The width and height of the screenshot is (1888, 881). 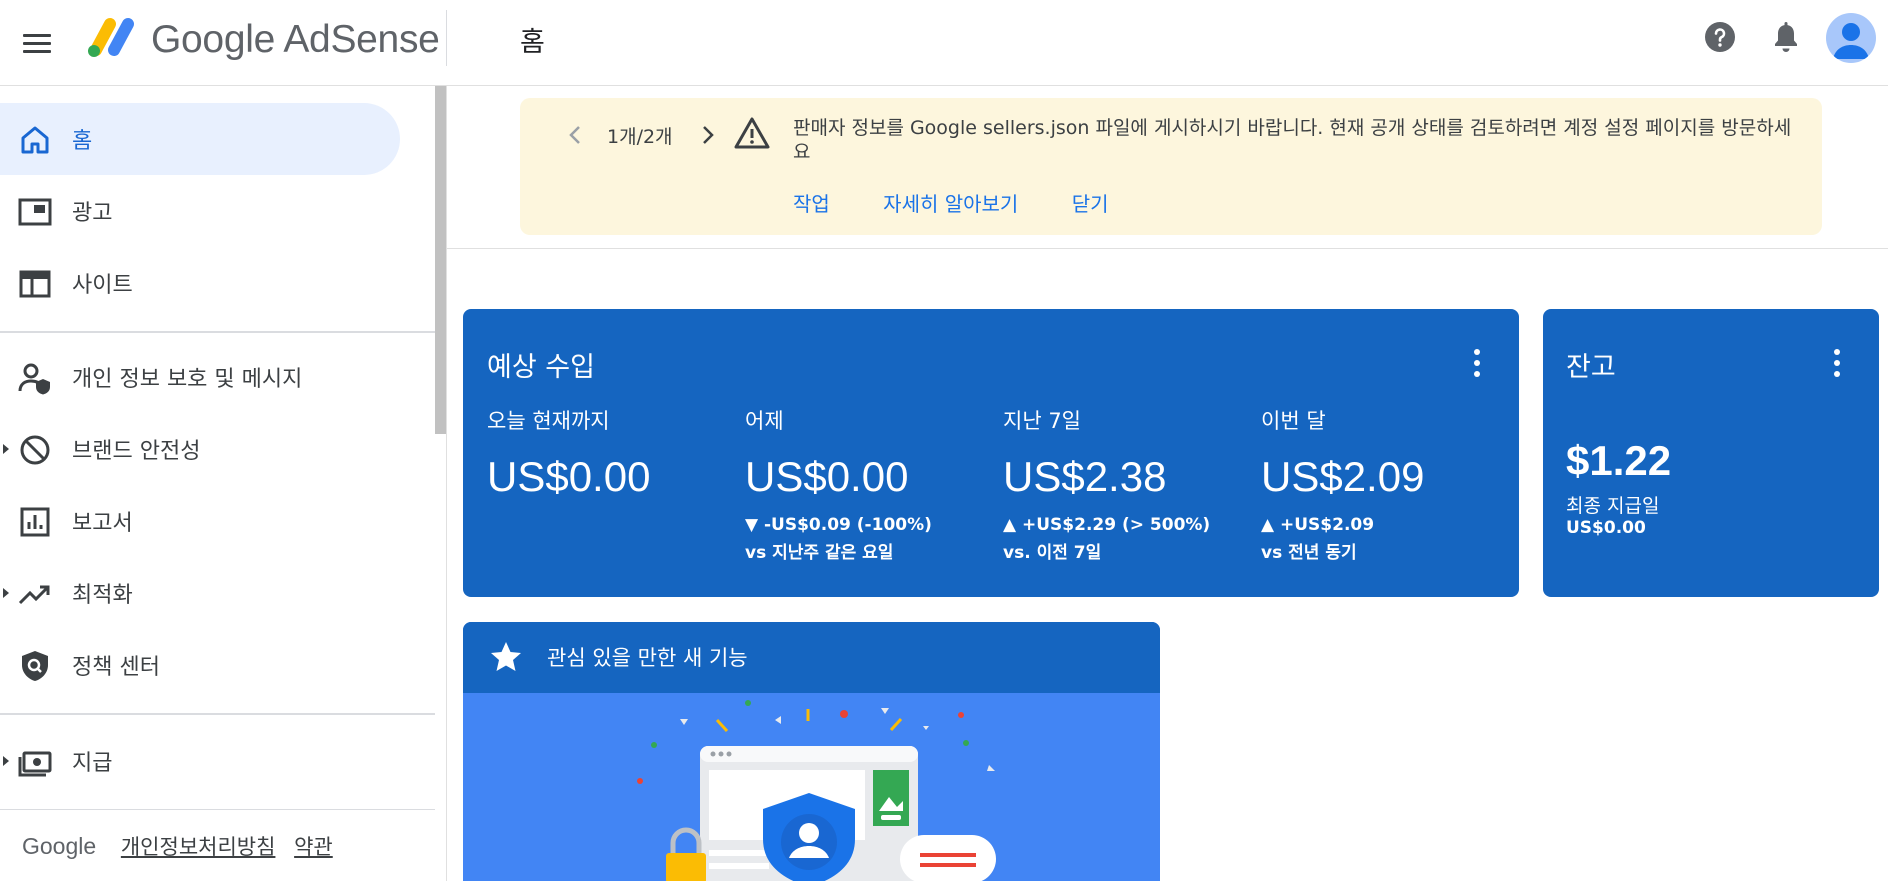 What do you see at coordinates (200, 665) in the screenshot?
I see `sidebar-item-policy-center: 정책 센터` at bounding box center [200, 665].